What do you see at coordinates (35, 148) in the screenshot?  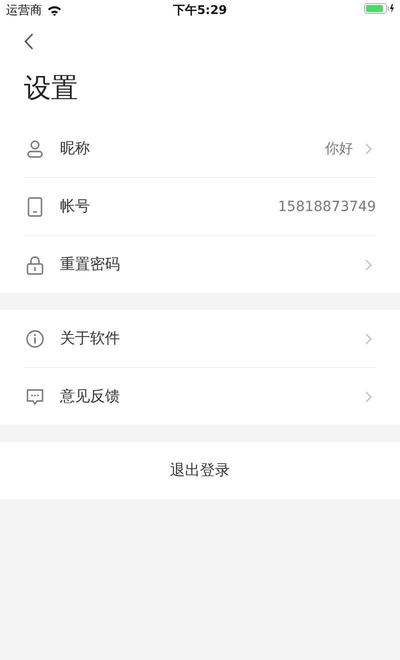 I see `person-icon` at bounding box center [35, 148].